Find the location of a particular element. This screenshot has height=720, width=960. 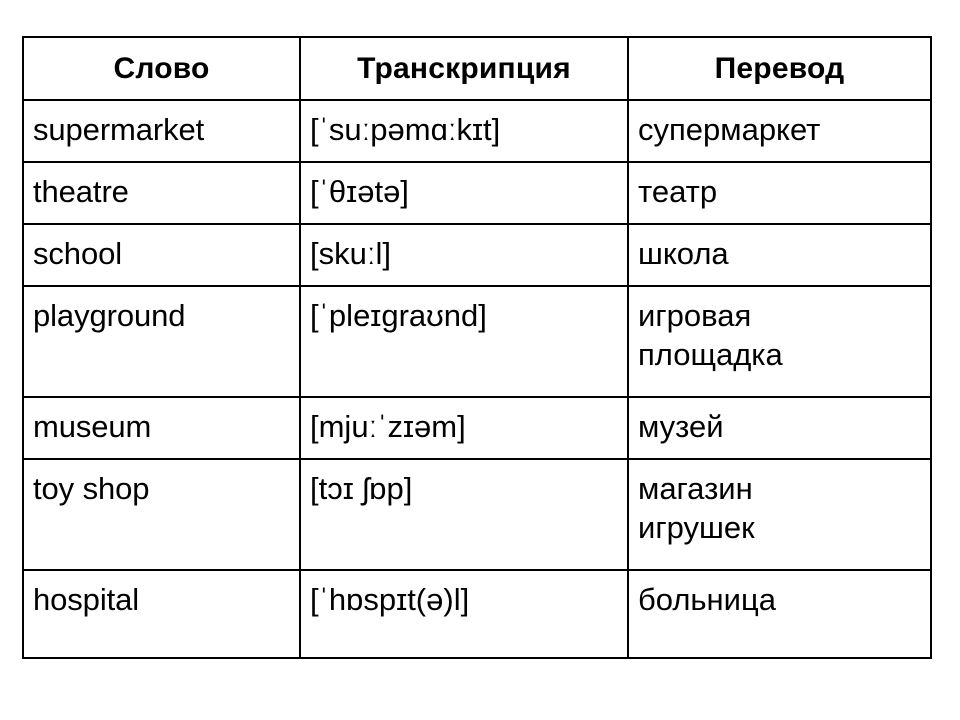

cell-transcription: [ˈθɪətə] is located at coordinates (464, 193).